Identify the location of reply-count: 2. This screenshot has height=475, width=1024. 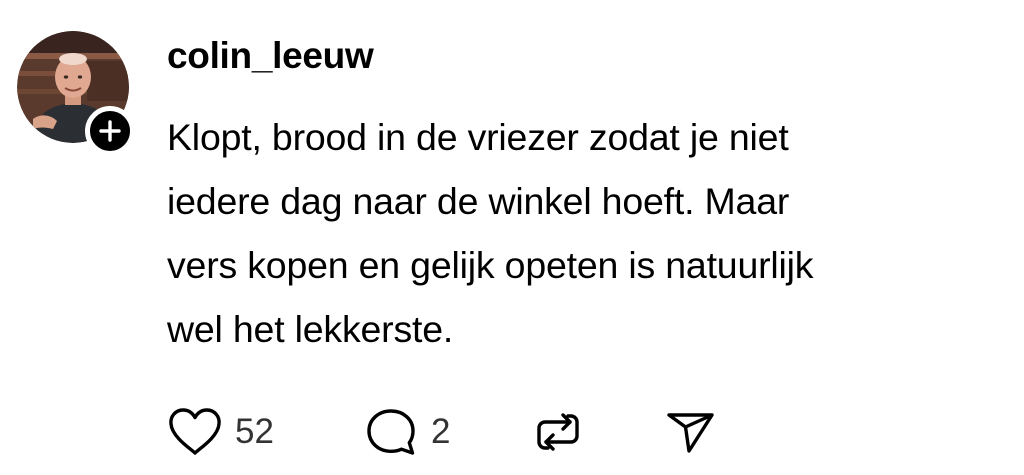
(441, 431).